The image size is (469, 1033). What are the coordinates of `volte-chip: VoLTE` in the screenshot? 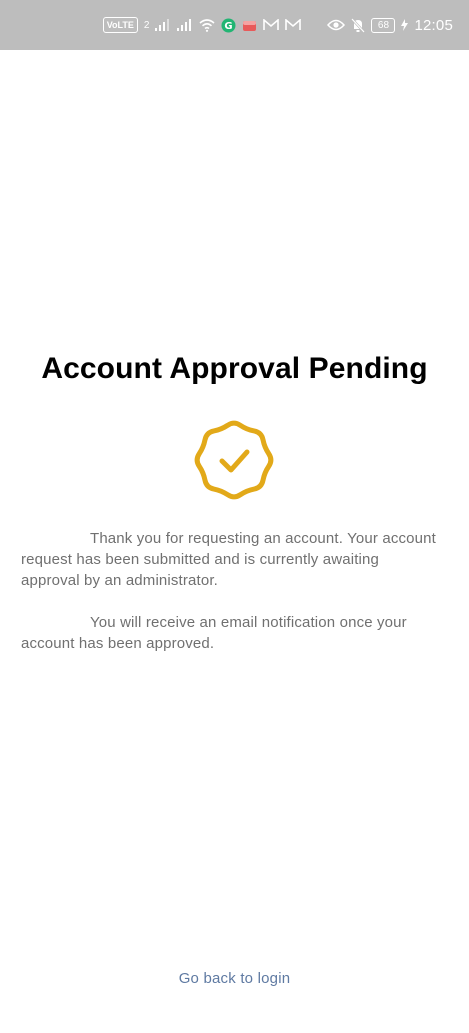 It's located at (120, 25).